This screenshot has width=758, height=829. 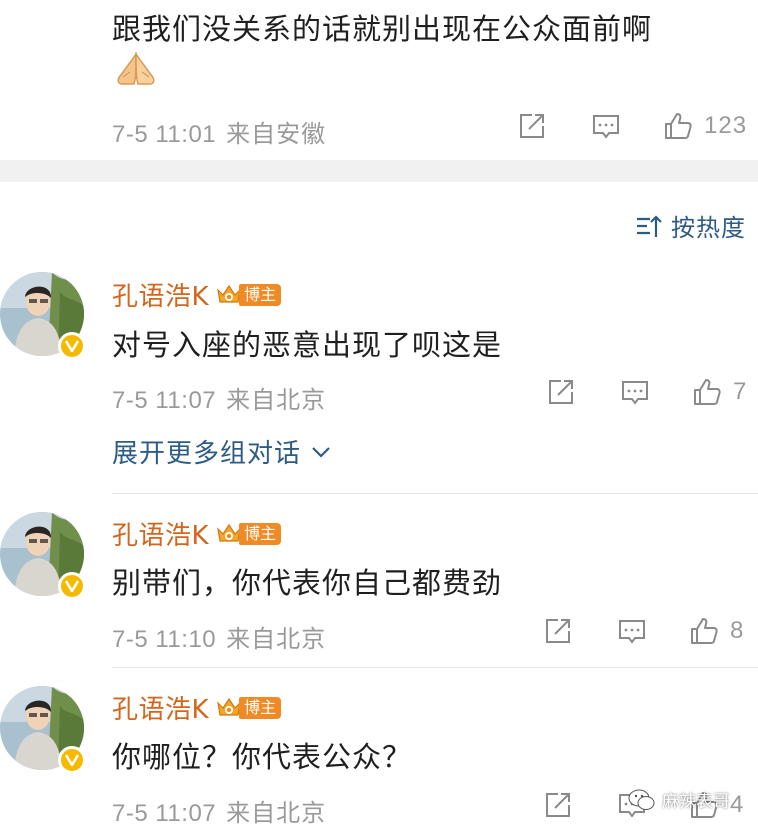 I want to click on comment-source: 来自安徽, so click(x=276, y=134).